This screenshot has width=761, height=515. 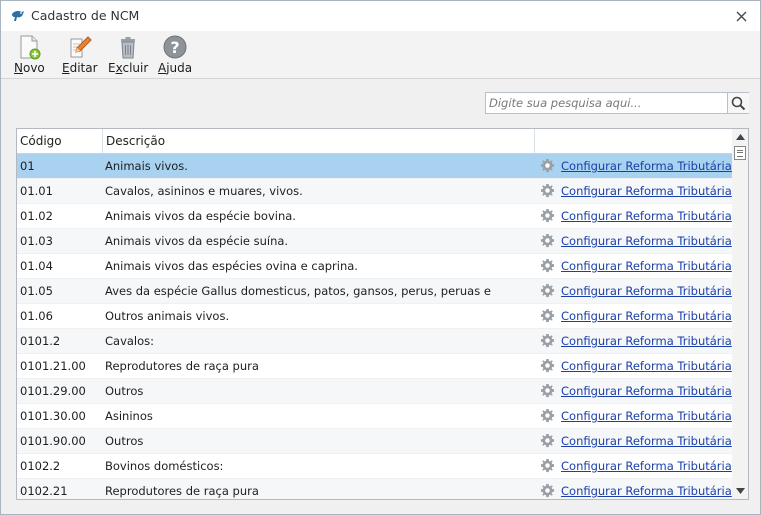 I want to click on cell-descricao: Cavalos:, so click(x=130, y=341).